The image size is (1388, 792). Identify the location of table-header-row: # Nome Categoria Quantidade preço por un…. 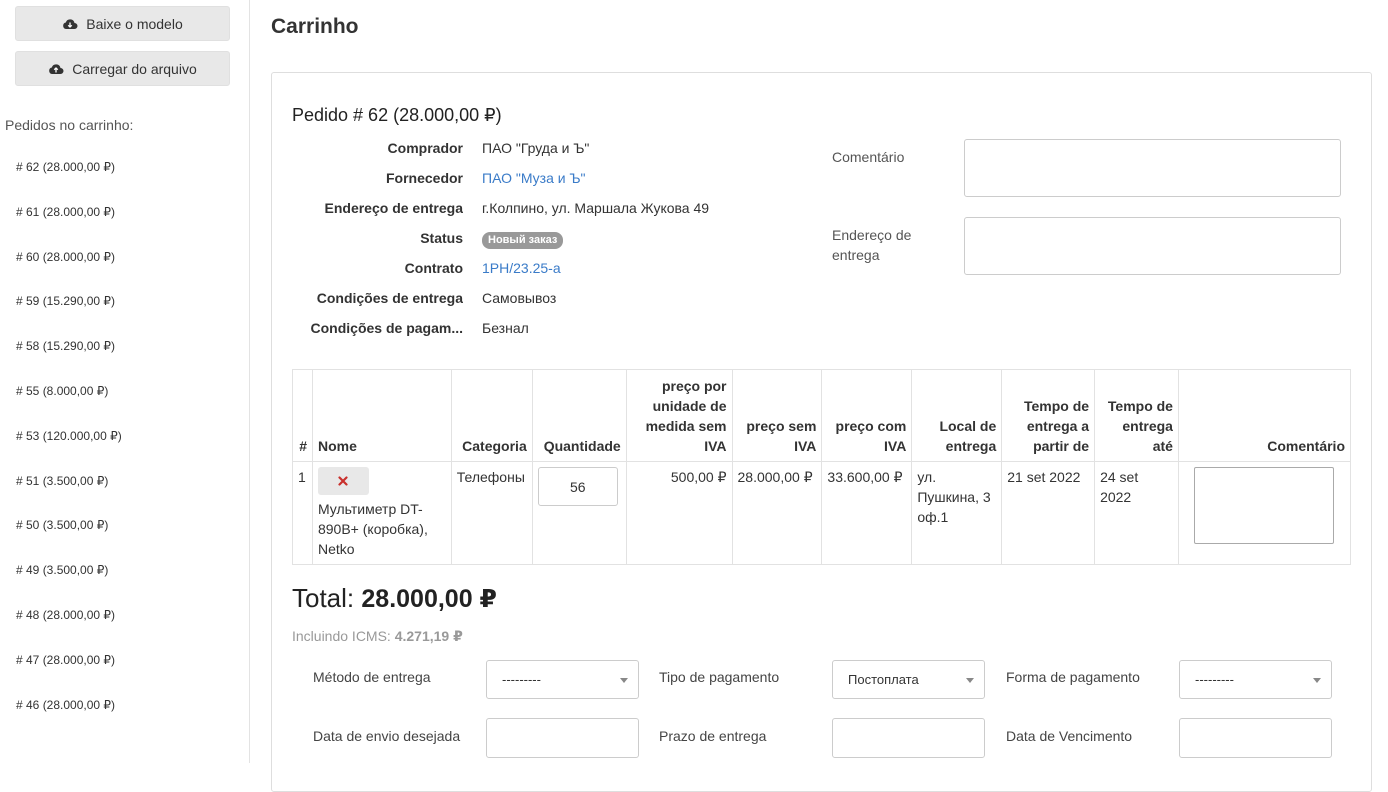
(822, 415).